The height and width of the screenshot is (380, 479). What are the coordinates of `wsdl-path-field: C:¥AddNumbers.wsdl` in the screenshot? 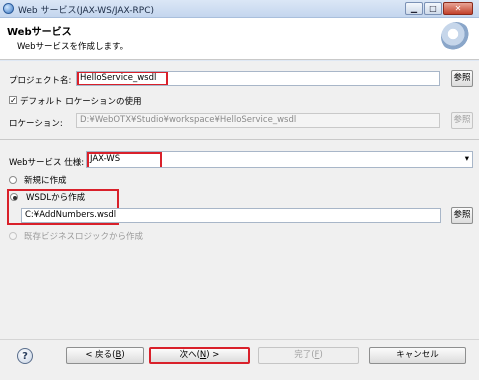 It's located at (231, 215).